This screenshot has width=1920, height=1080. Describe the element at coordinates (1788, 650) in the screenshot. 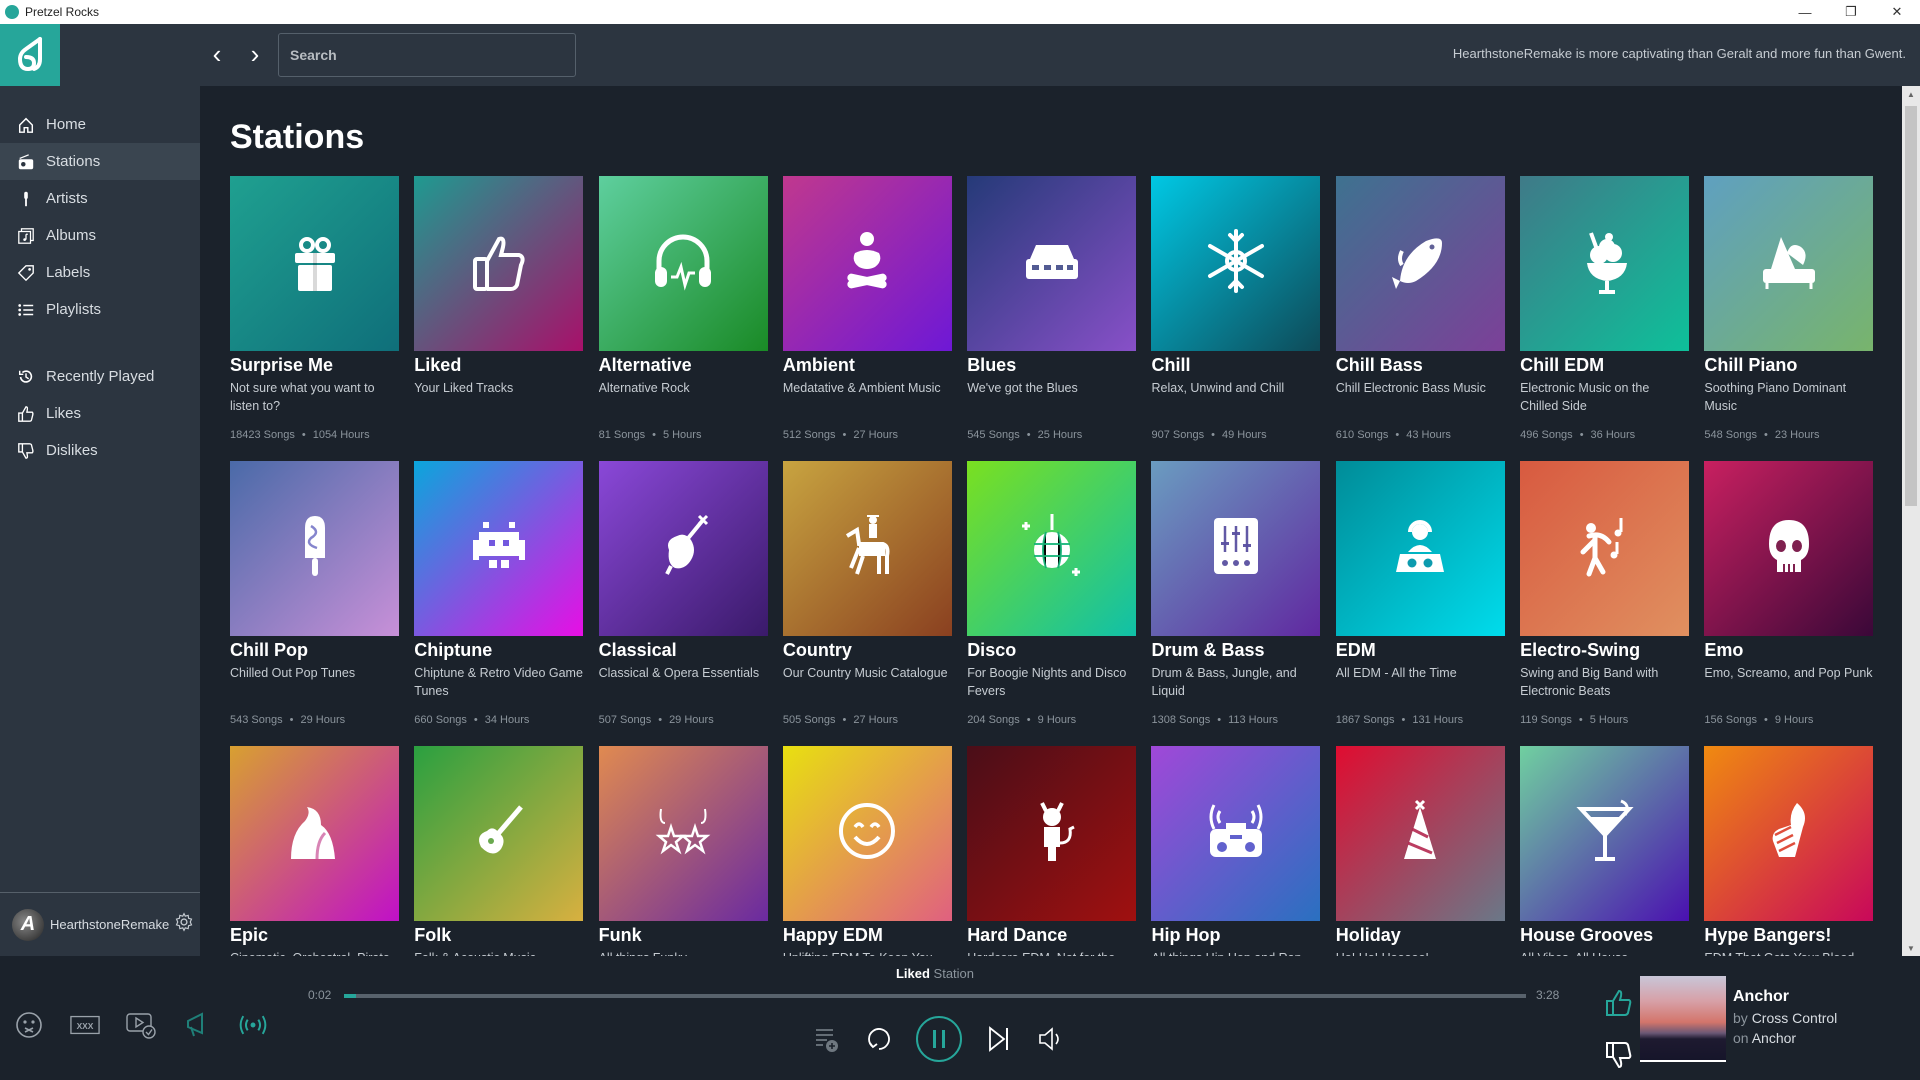

I see `station-name: Emo` at that location.